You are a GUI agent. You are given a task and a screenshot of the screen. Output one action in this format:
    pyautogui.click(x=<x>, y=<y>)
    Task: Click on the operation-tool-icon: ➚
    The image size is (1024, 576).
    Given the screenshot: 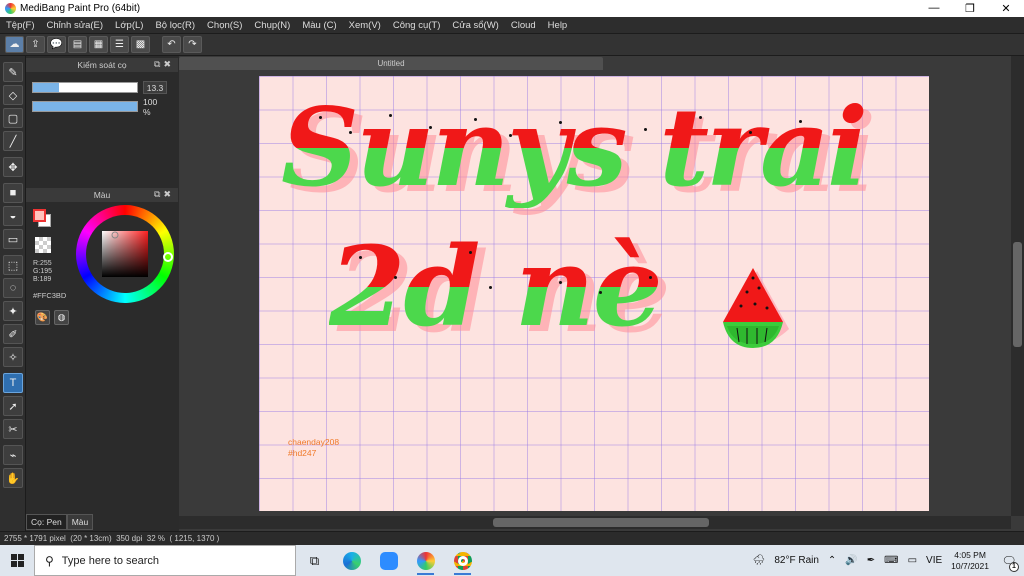 What is the action you would take?
    pyautogui.click(x=13, y=406)
    